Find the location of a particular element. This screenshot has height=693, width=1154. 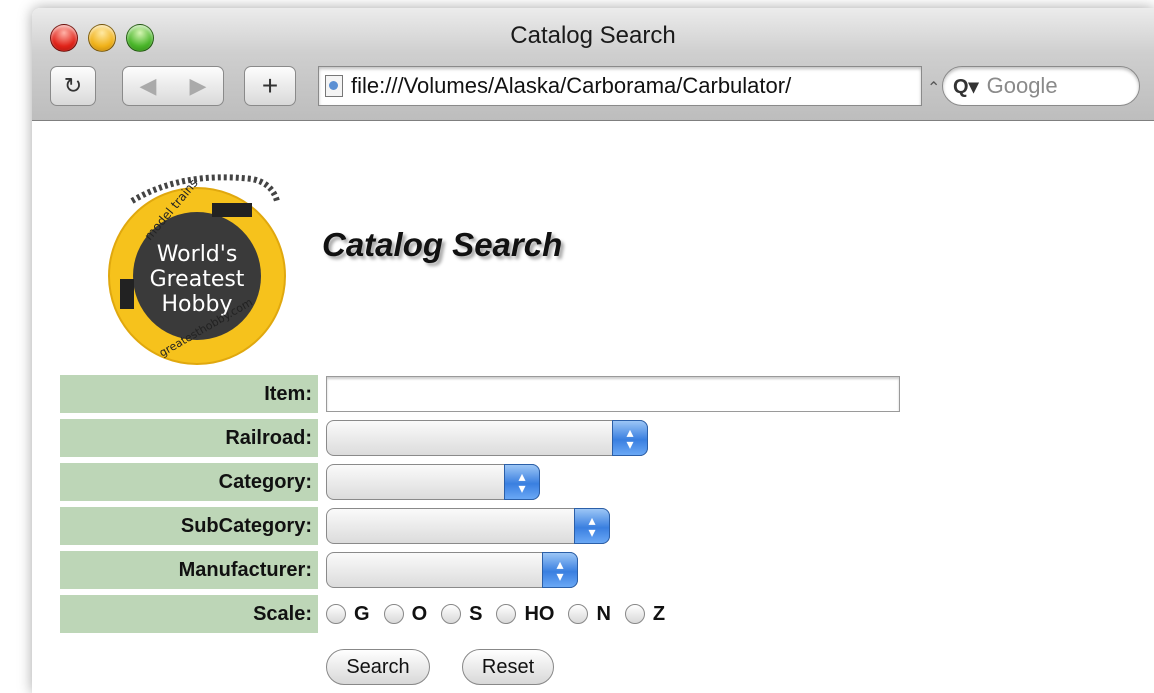

add-bookmark-button: + is located at coordinates (270, 86).